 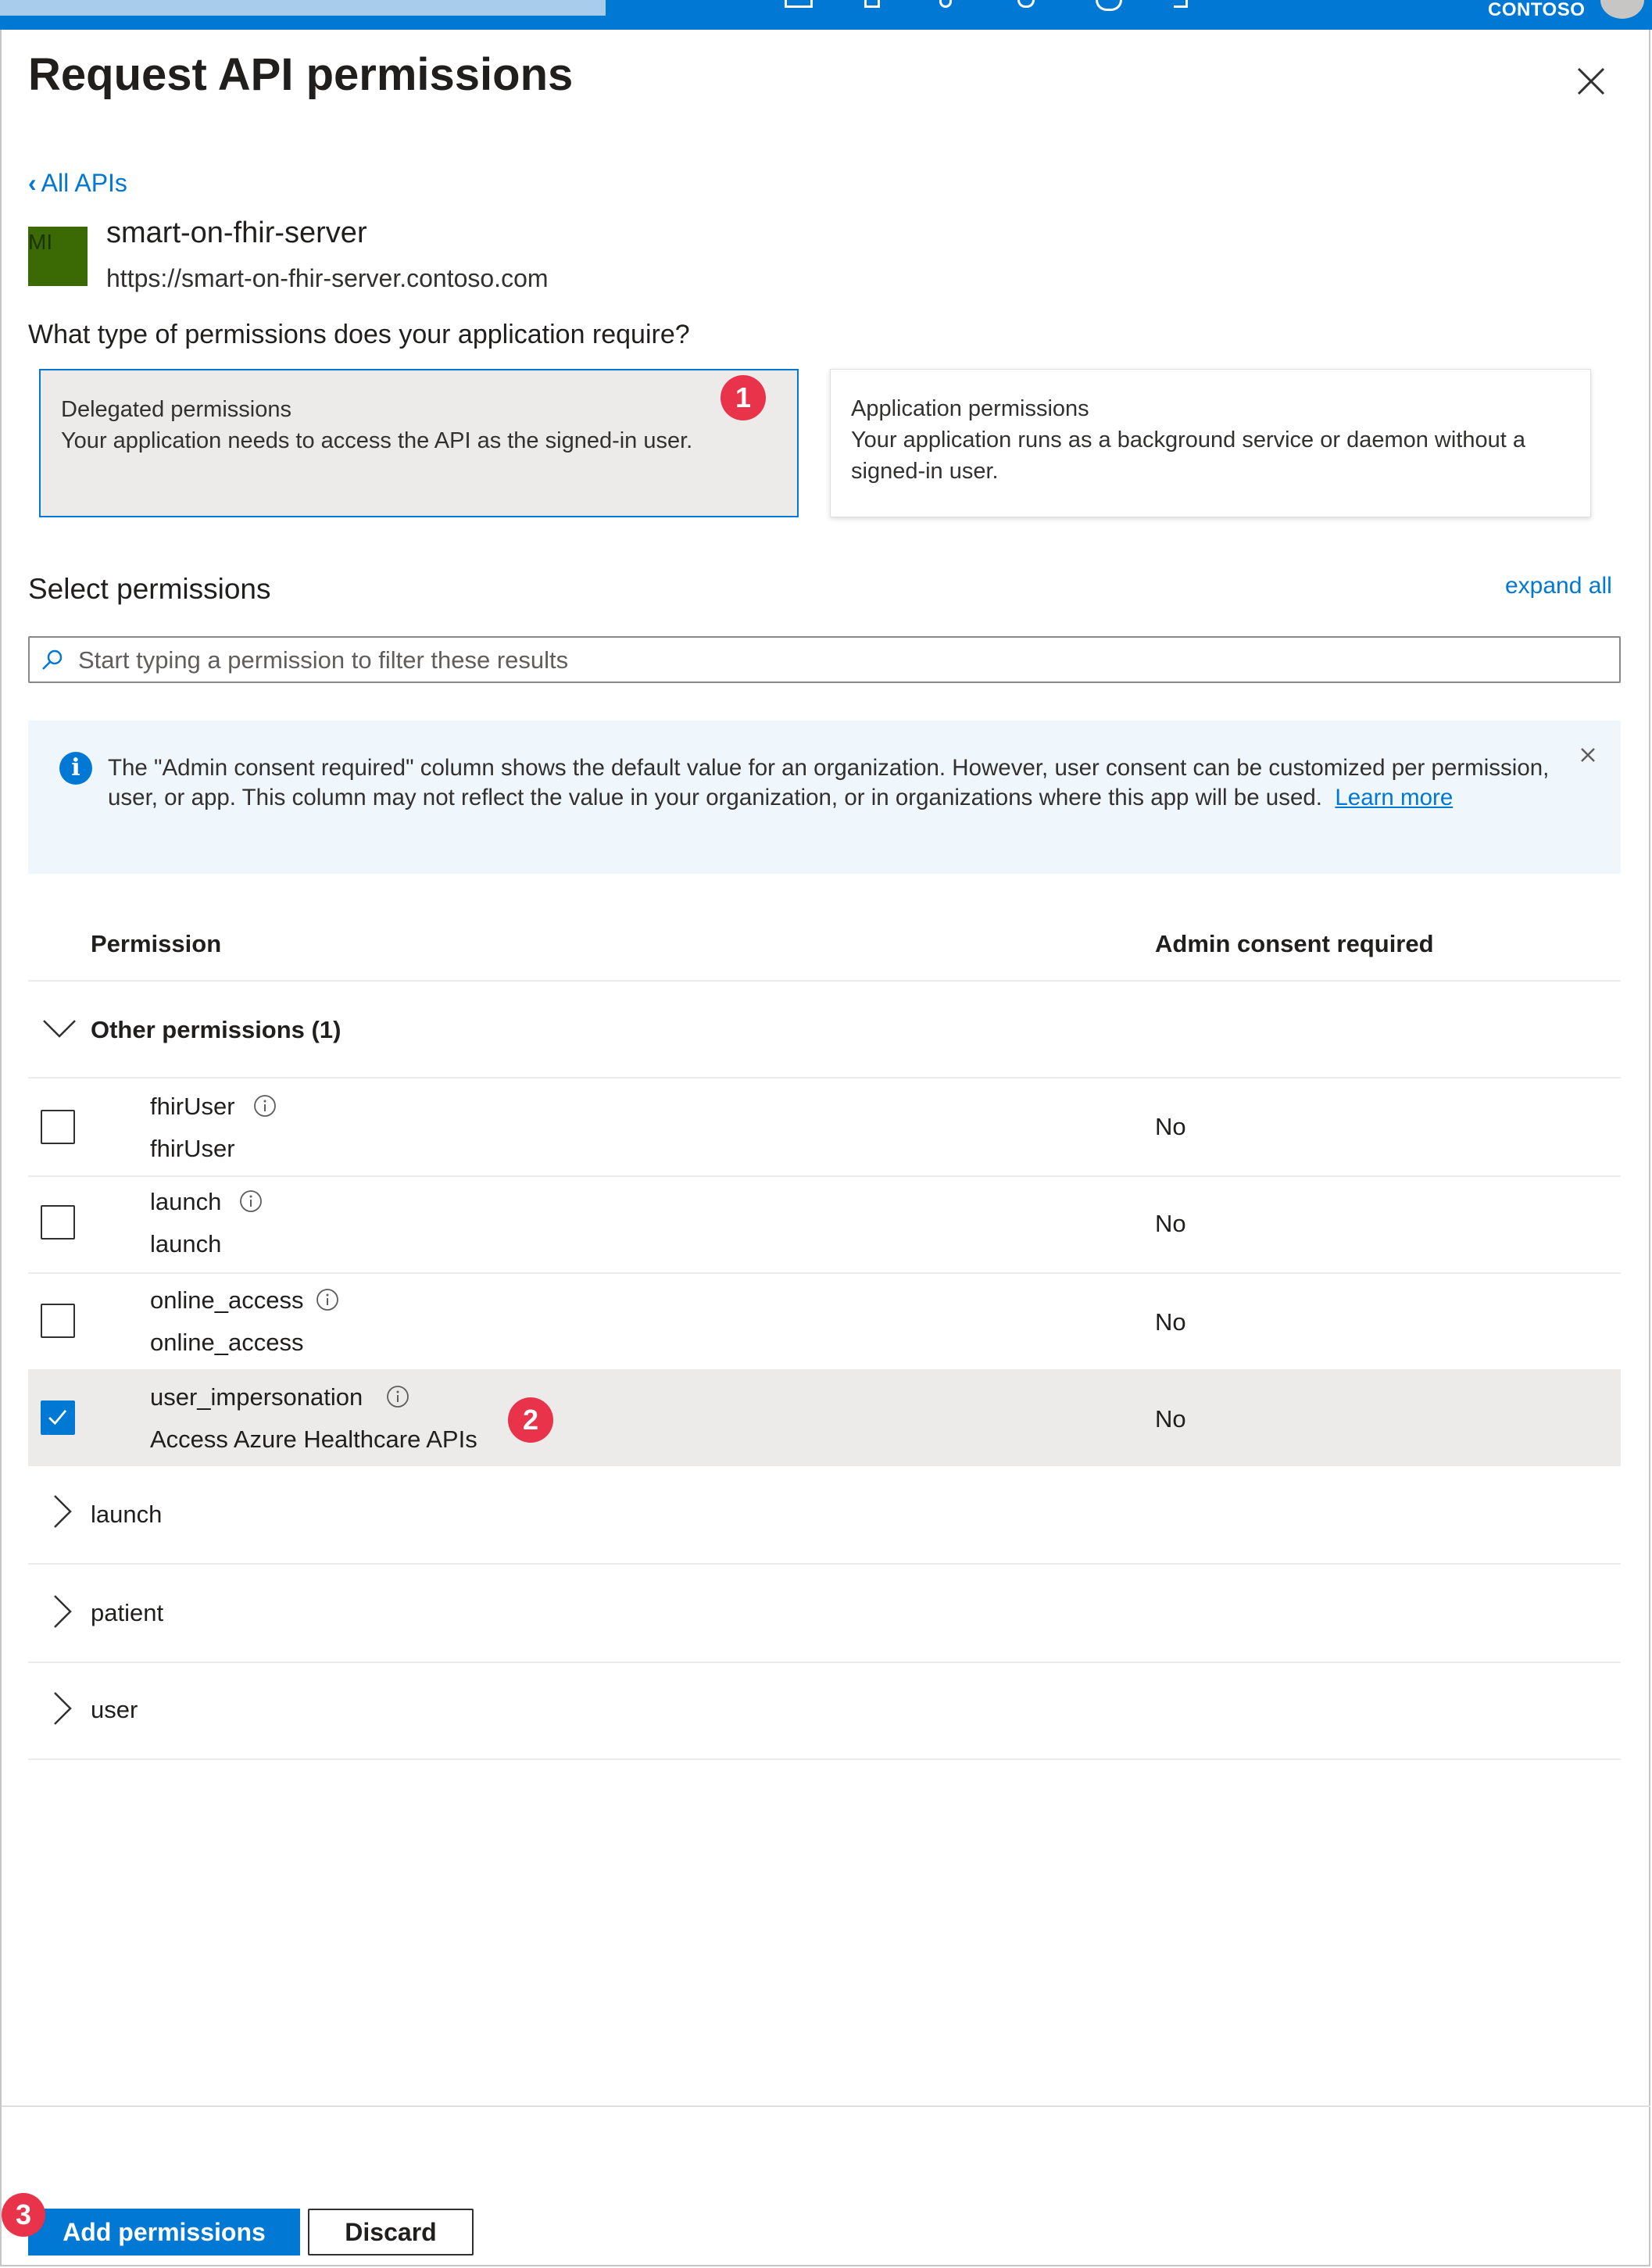 I want to click on permission-row-launch: launch launch No, so click(x=824, y=1225).